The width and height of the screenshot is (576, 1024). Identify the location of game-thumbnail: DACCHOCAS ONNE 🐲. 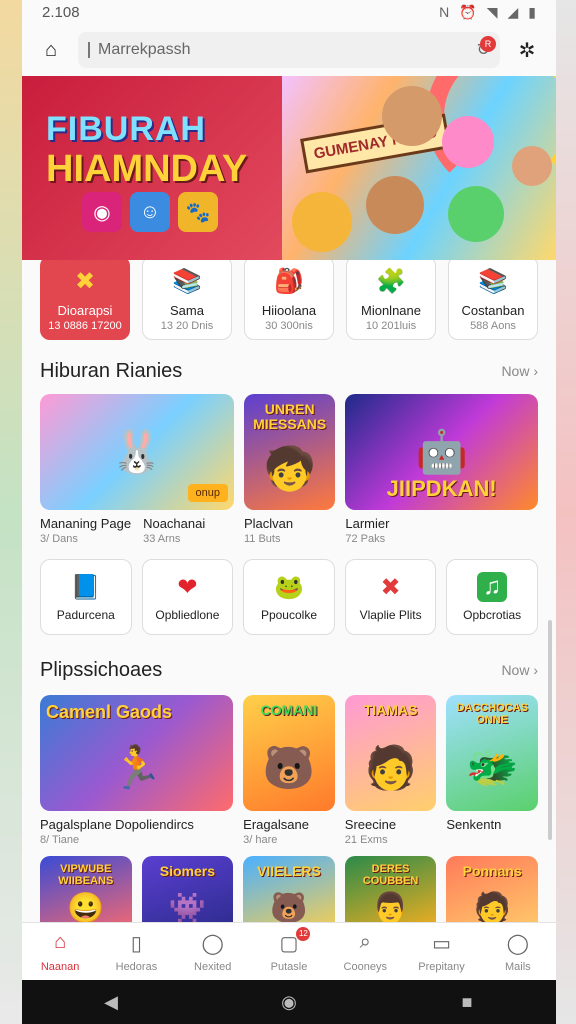
(492, 753).